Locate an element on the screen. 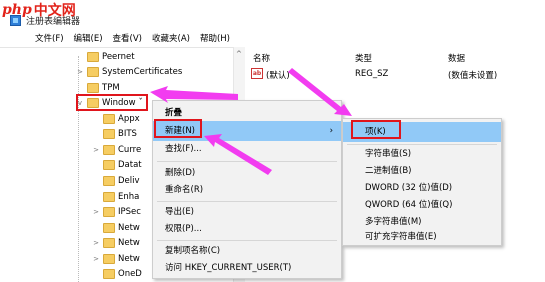 The width and height of the screenshot is (545, 282). tree-item-label: BITS is located at coordinates (127, 134).